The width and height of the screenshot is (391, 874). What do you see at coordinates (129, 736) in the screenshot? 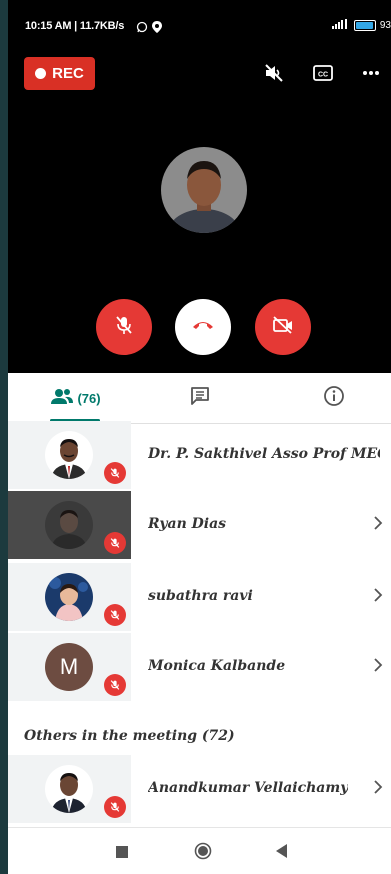
I see `others-section-label: Others in the meeting (72)` at bounding box center [129, 736].